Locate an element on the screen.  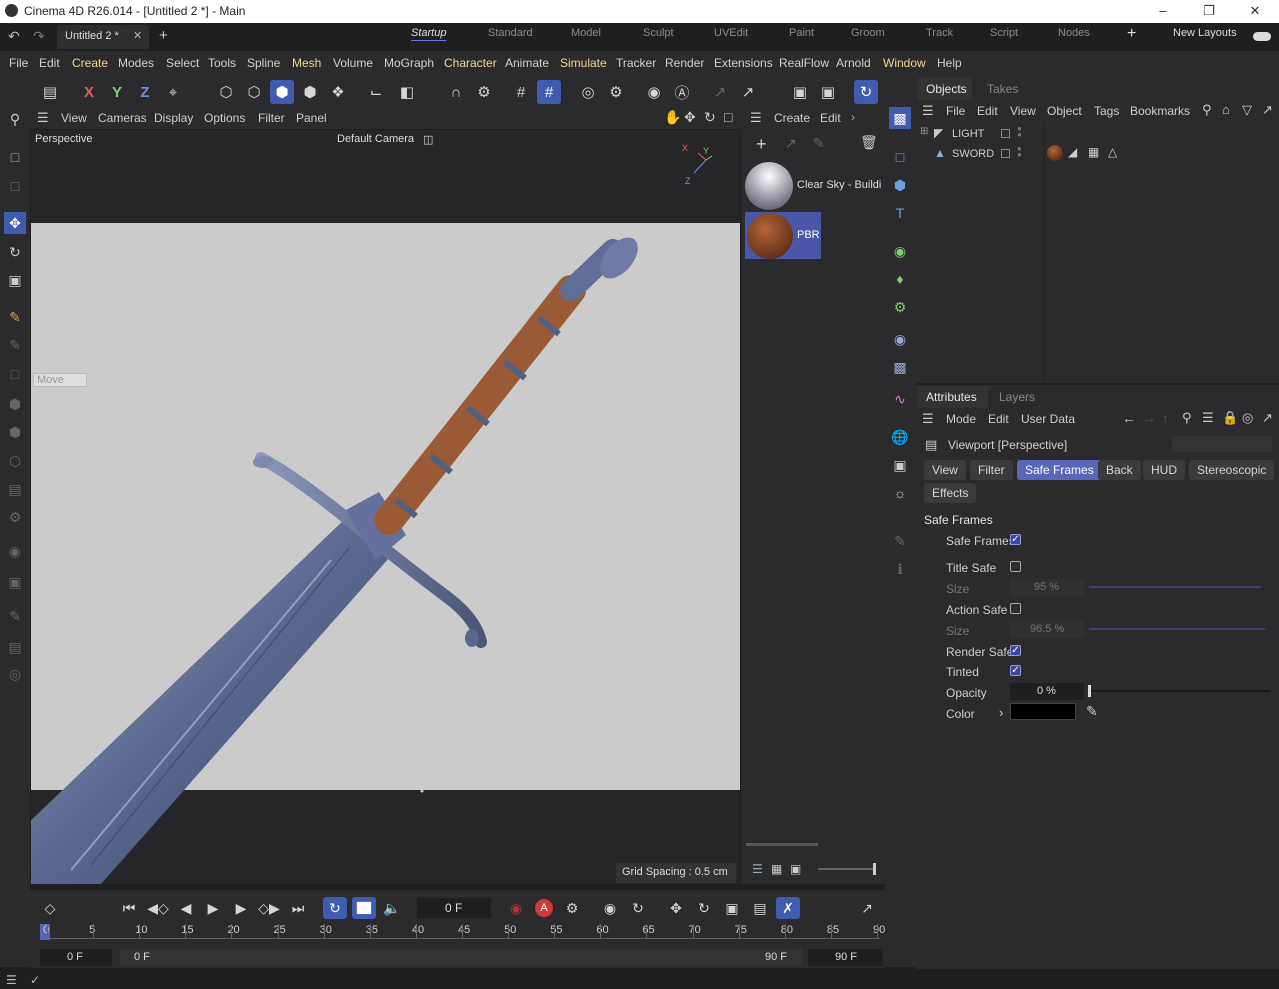
attributes-expand-icon: ↗ is located at coordinates (1267, 418).